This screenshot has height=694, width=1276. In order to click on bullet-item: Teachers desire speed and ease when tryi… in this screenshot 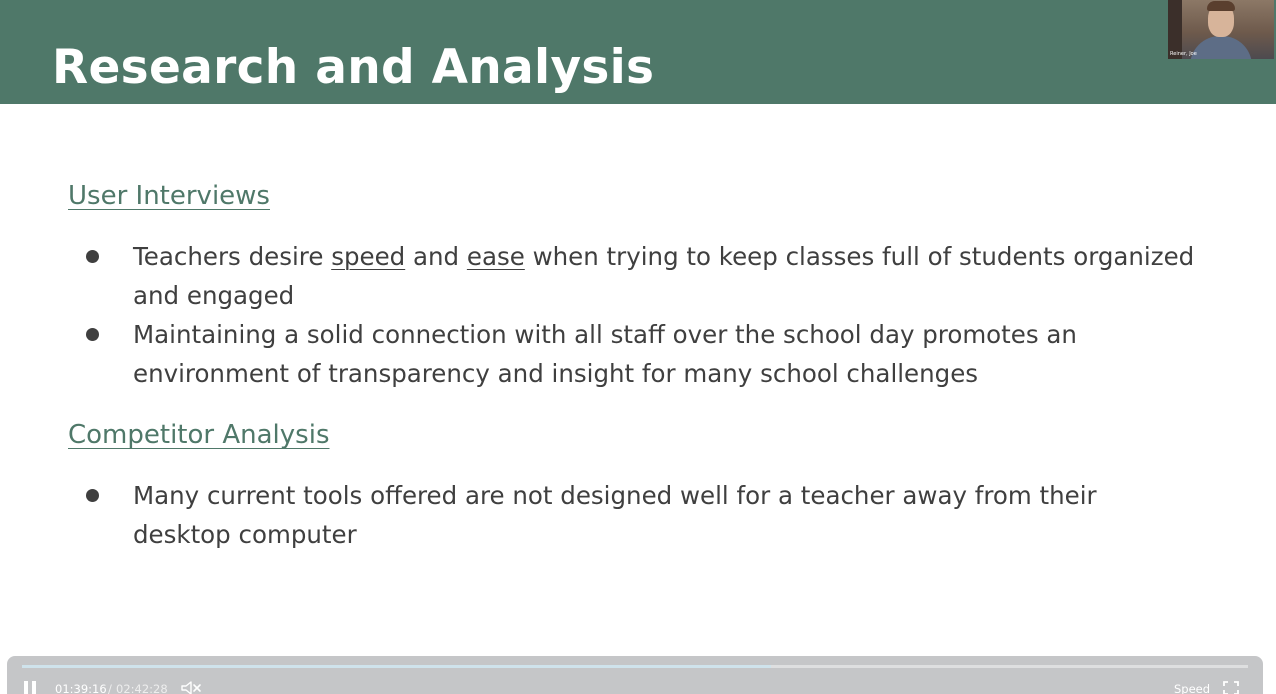, I will do `click(642, 276)`.